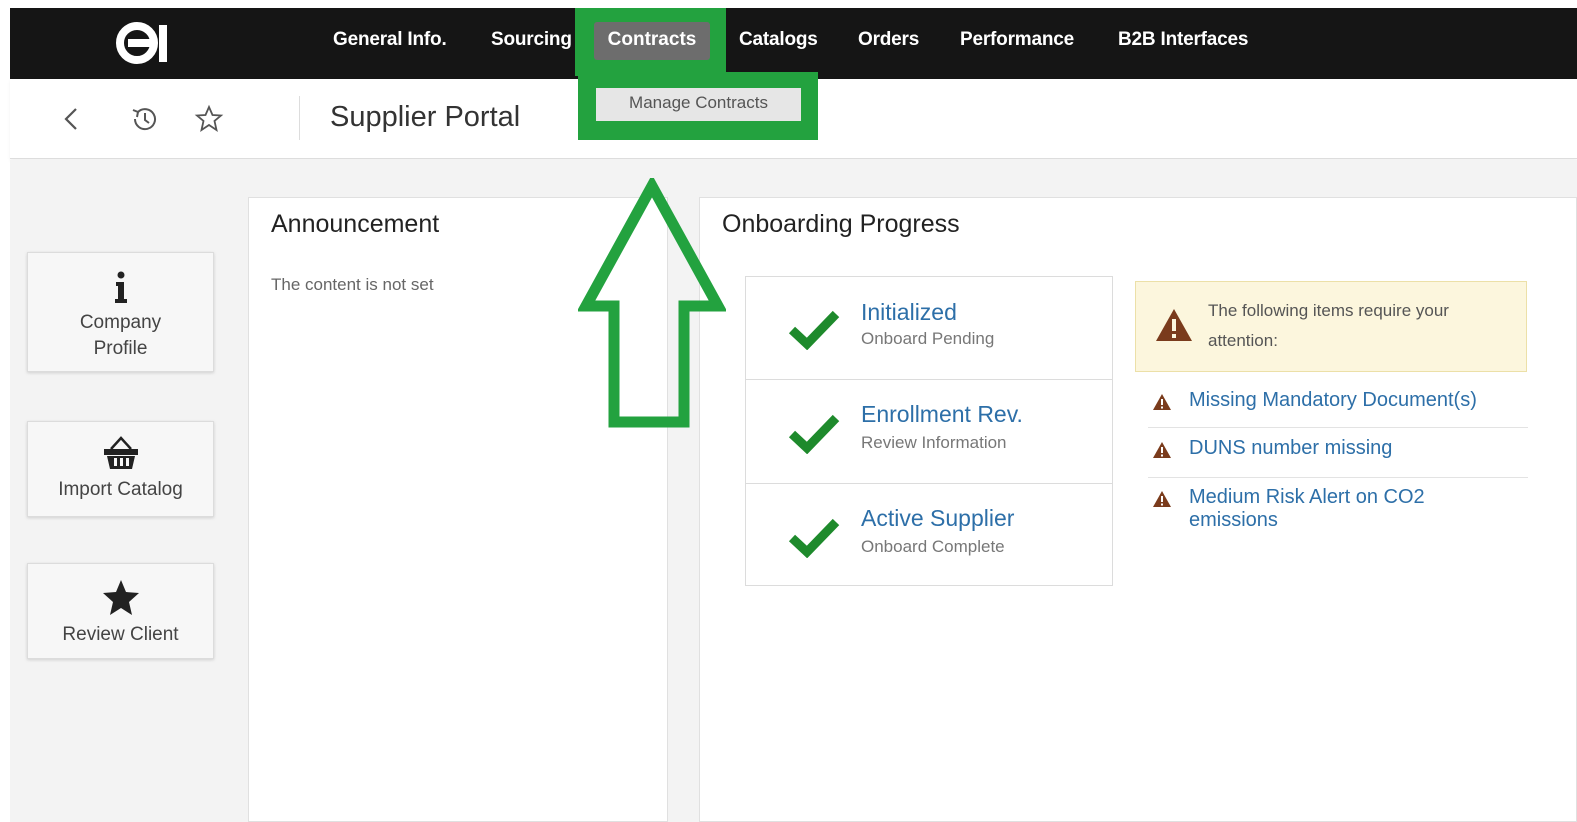 The height and width of the screenshot is (822, 1577). What do you see at coordinates (209, 119) in the screenshot?
I see `star-outline-icon` at bounding box center [209, 119].